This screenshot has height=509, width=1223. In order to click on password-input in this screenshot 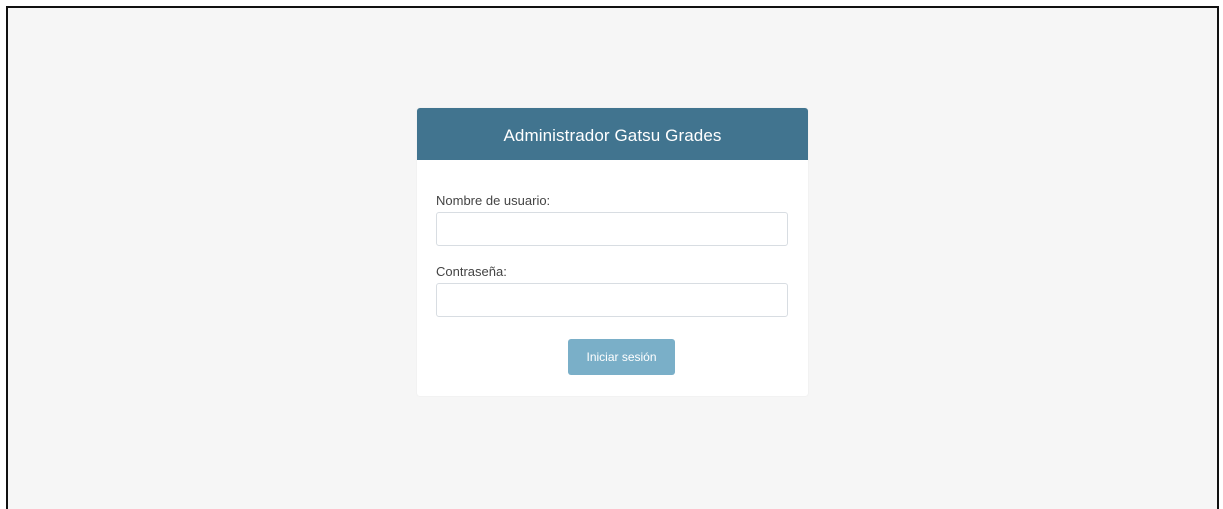, I will do `click(612, 300)`.